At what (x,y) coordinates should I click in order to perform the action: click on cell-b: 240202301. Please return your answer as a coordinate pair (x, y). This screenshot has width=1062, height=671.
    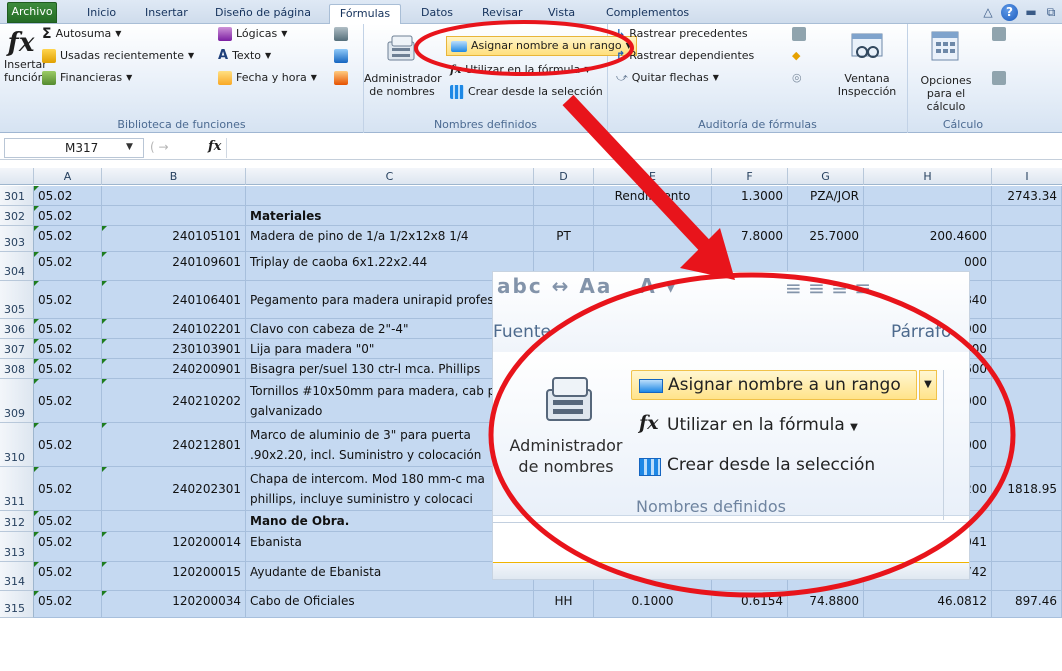
    Looking at the image, I should click on (174, 489).